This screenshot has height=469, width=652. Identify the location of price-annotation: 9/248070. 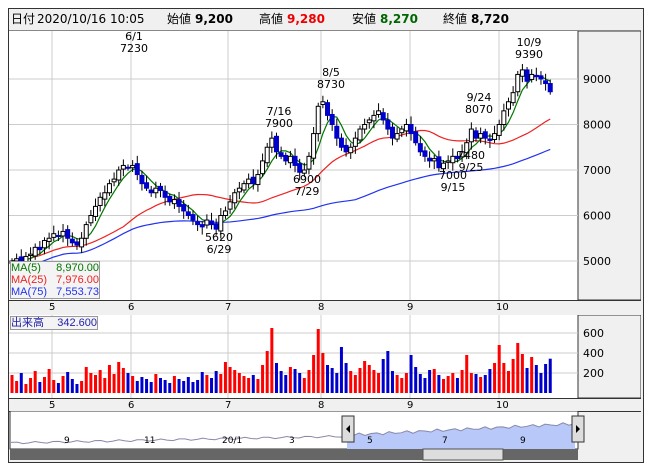
(479, 103).